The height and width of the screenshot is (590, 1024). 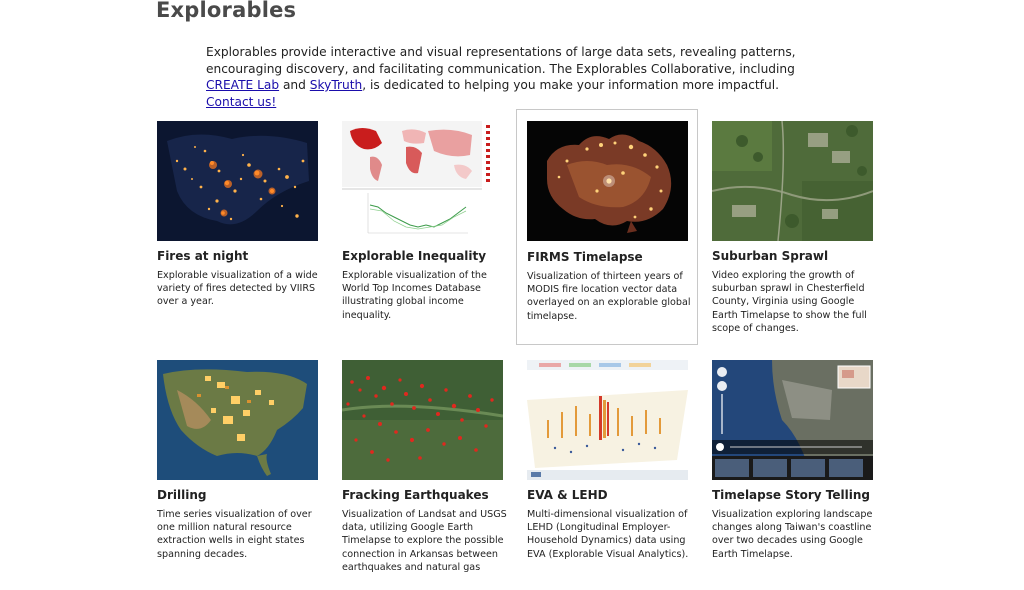 What do you see at coordinates (607, 181) in the screenshot?
I see `australia-fire-map-icon` at bounding box center [607, 181].